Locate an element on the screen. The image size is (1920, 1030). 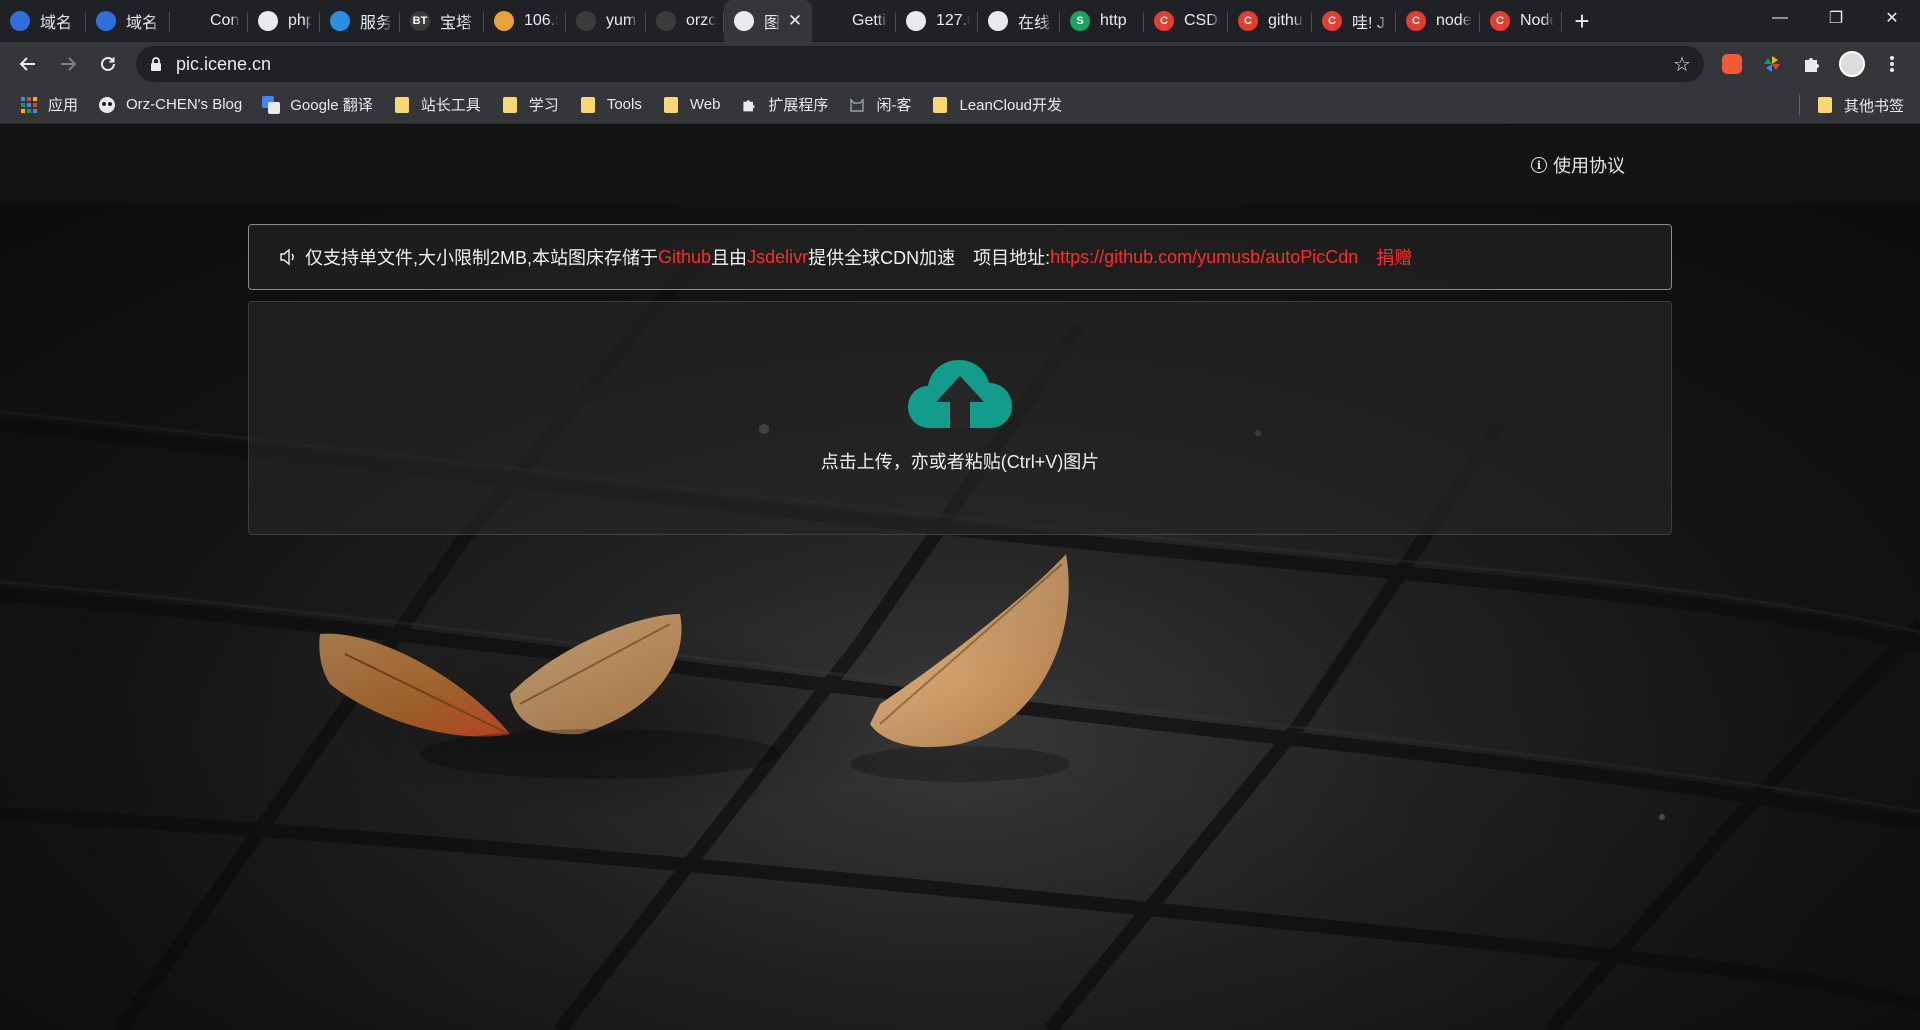
tab-close-icon: ✕ is located at coordinates (795, 21).